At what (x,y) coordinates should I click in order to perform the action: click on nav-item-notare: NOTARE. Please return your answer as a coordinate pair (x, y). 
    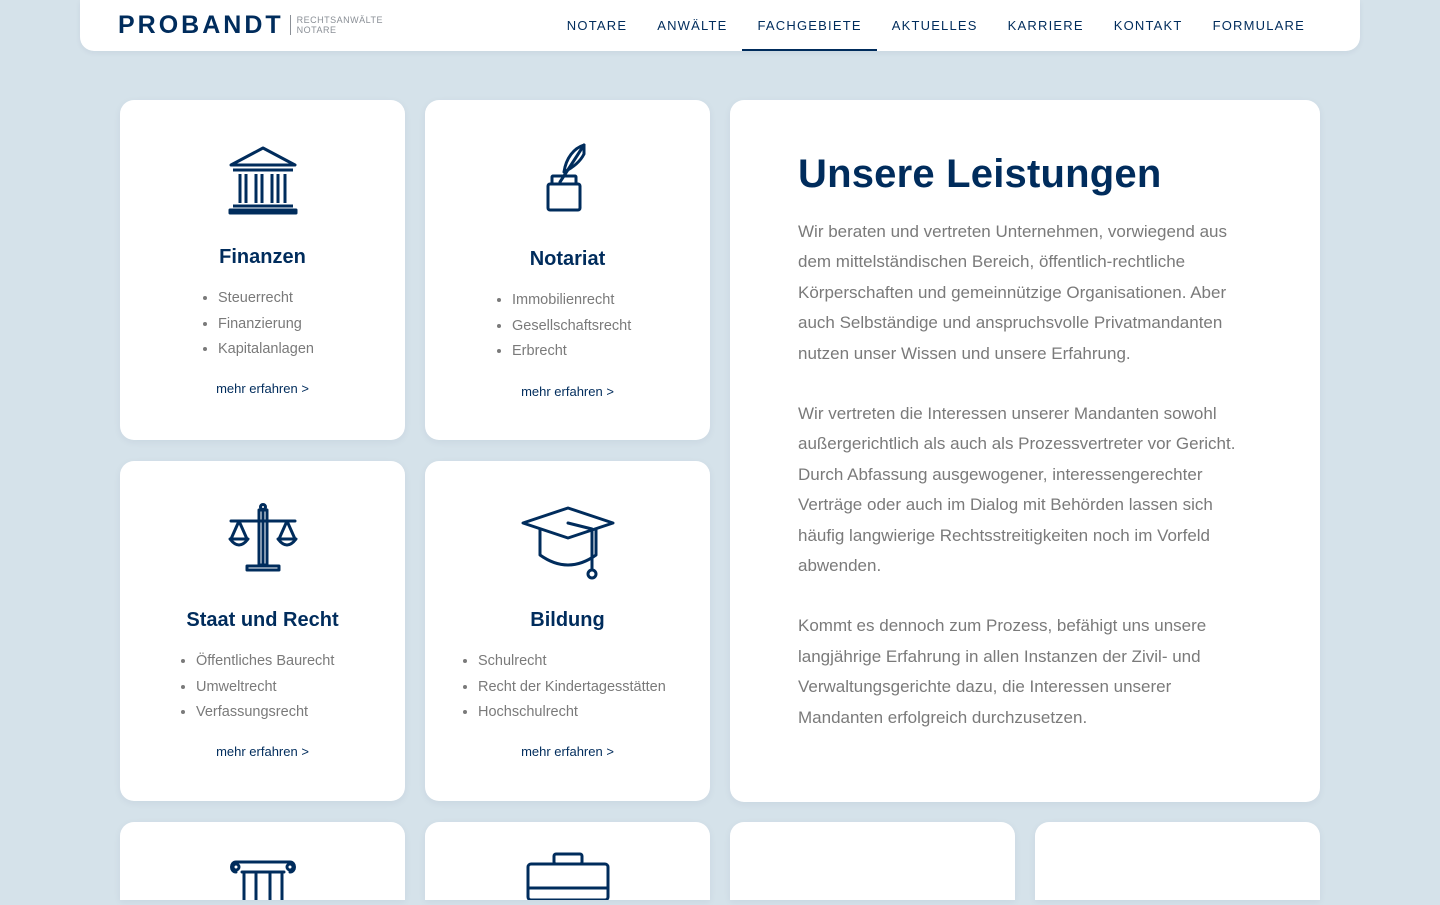
    Looking at the image, I should click on (597, 25).